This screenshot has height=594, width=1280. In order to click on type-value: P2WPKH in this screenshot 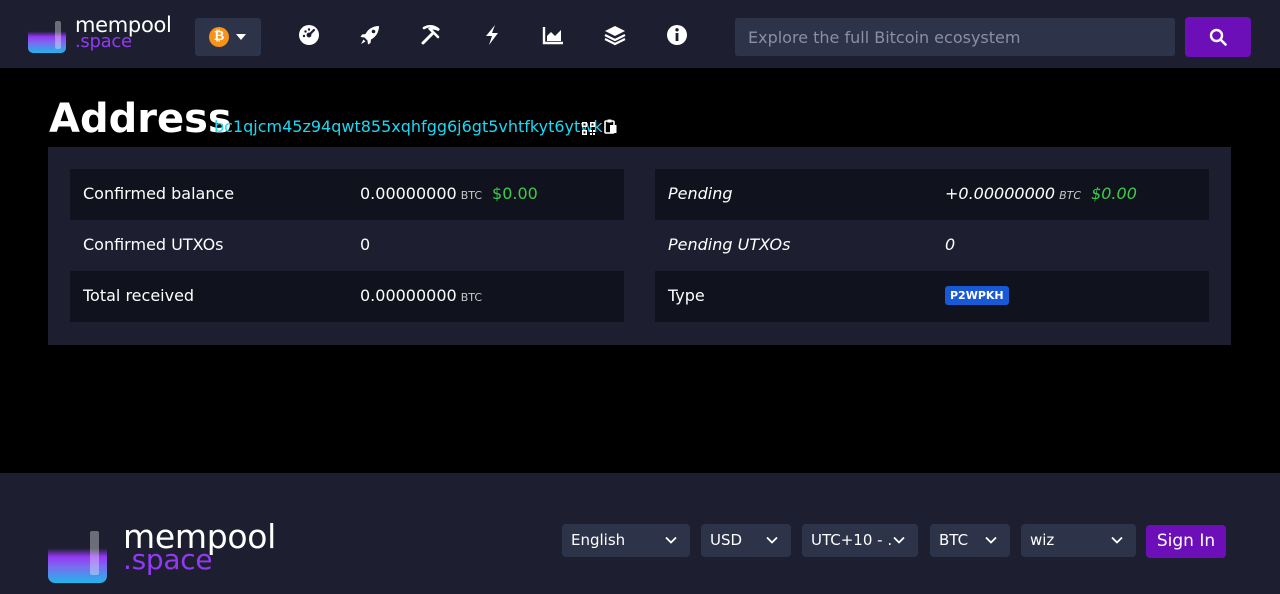, I will do `click(977, 296)`.